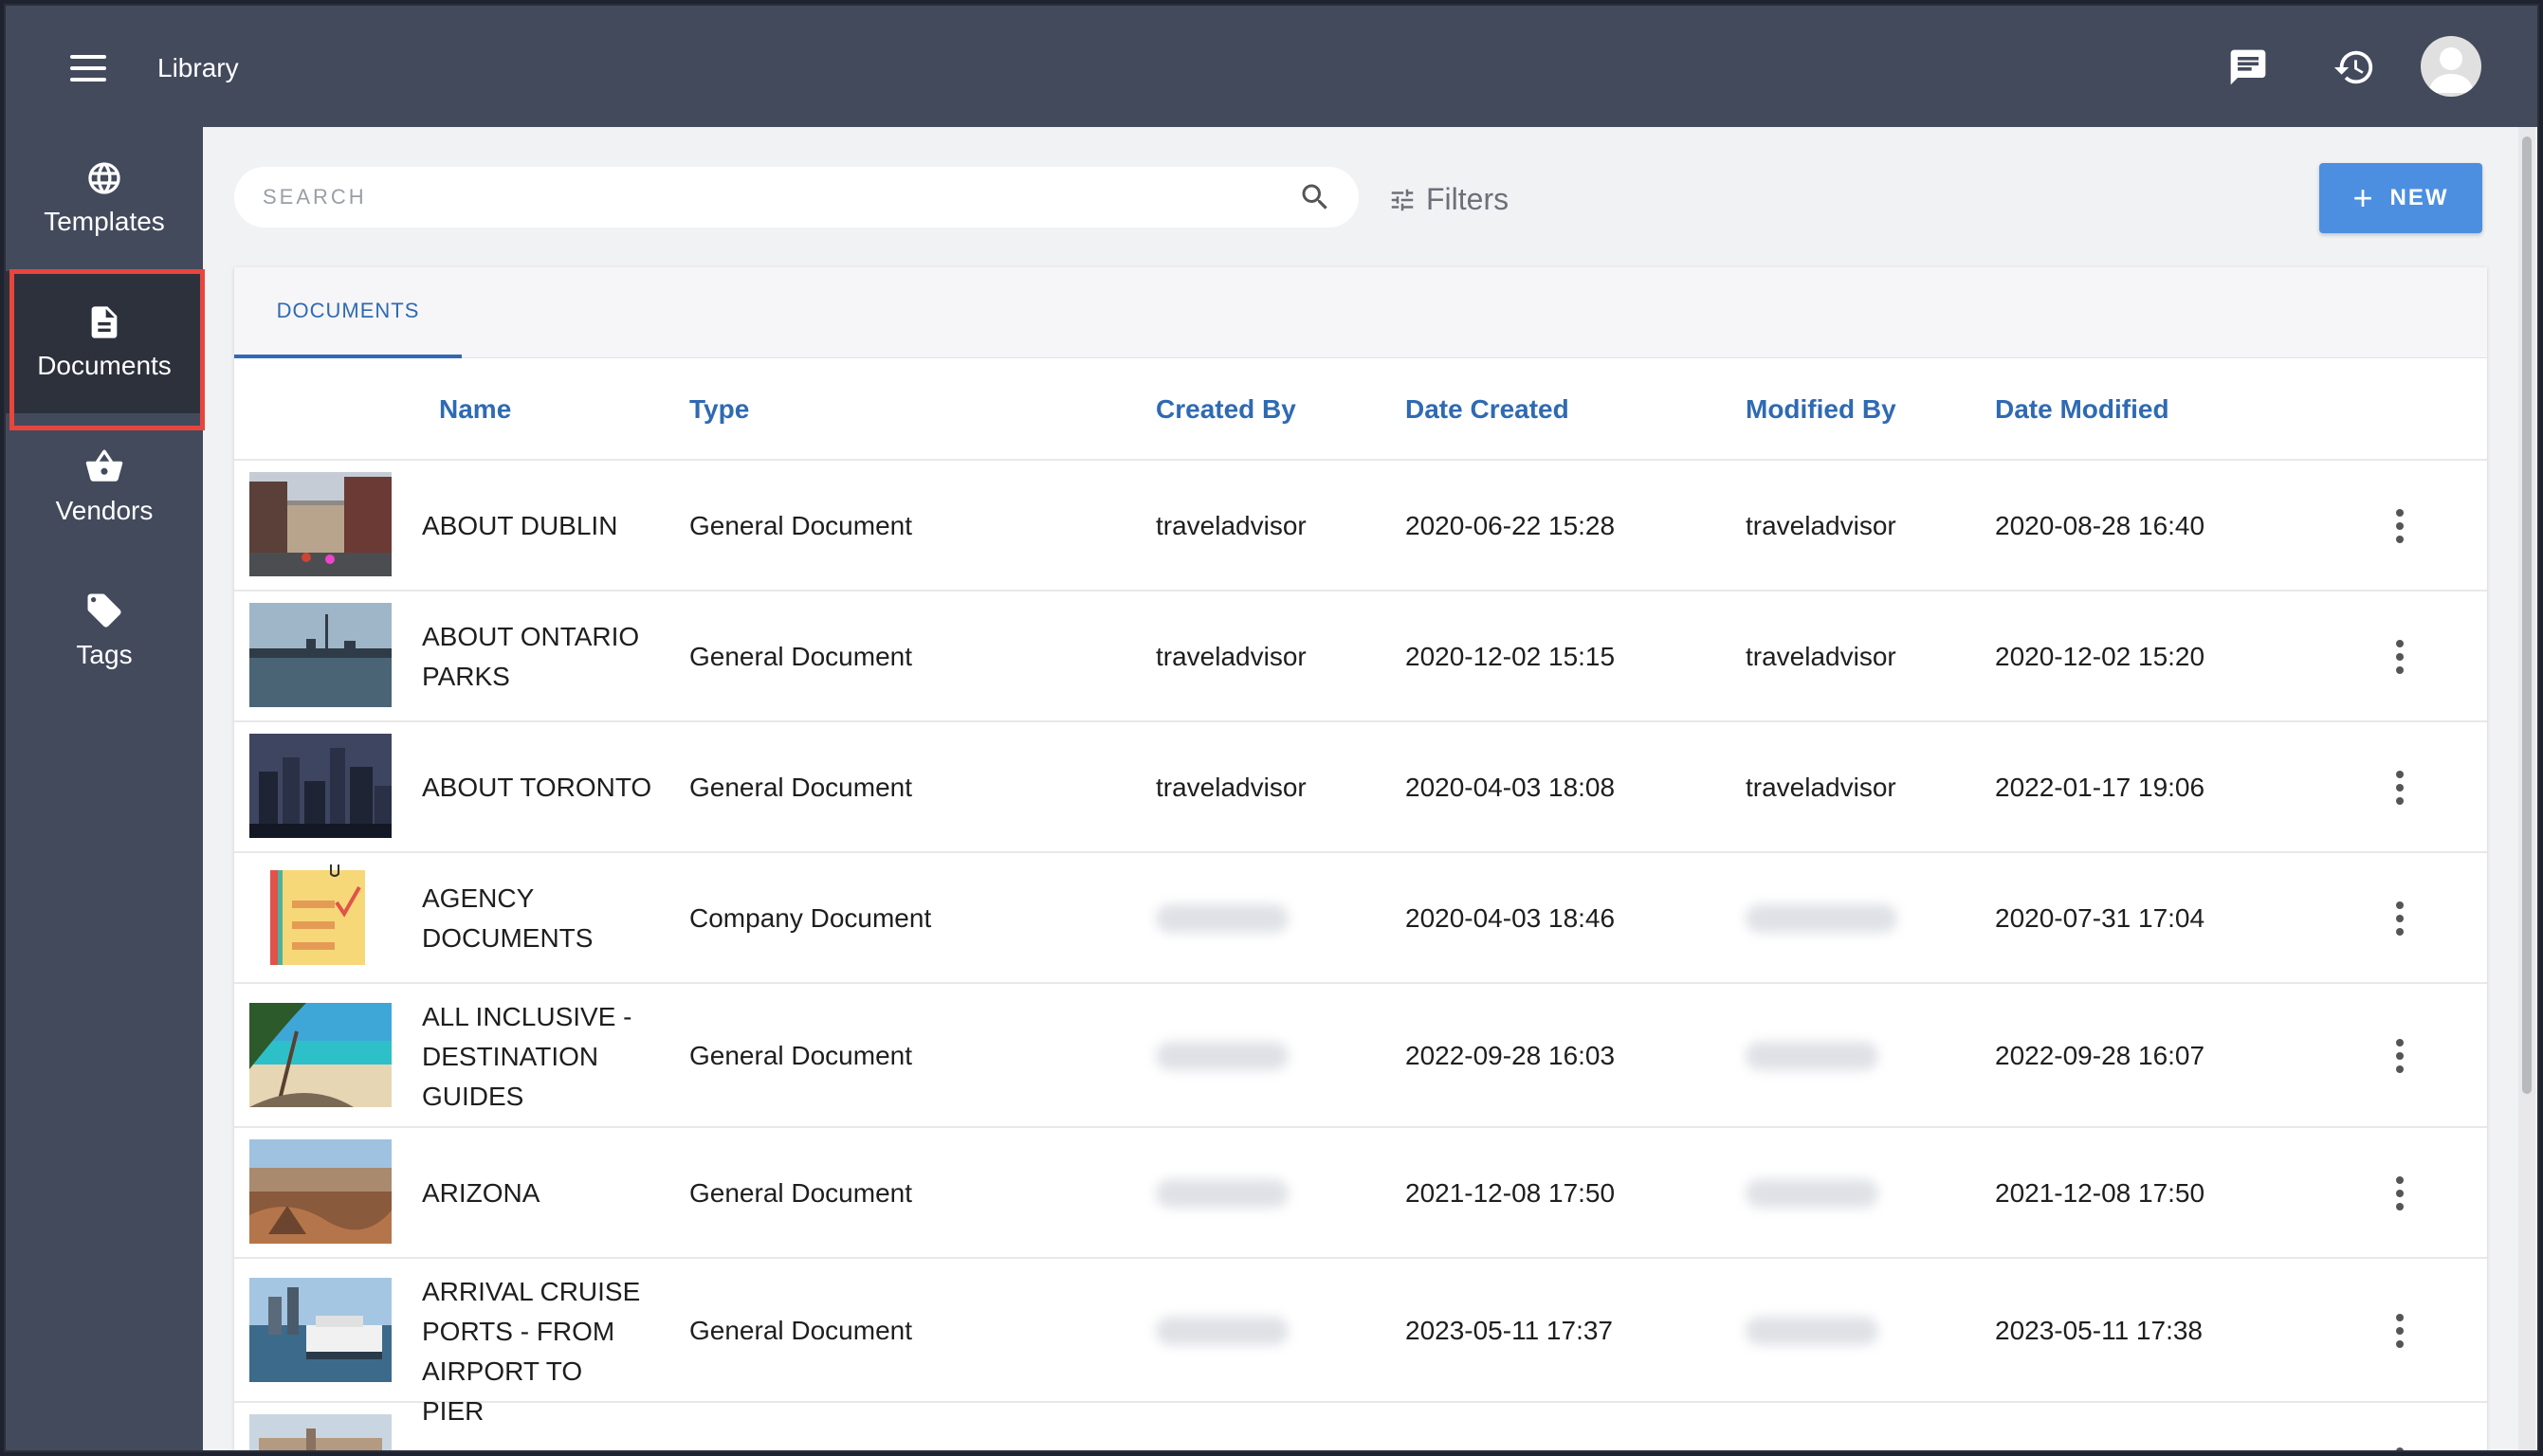  Describe the element at coordinates (2100, 1193) in the screenshot. I see `date-modified: 2021-12-08 17:50` at that location.